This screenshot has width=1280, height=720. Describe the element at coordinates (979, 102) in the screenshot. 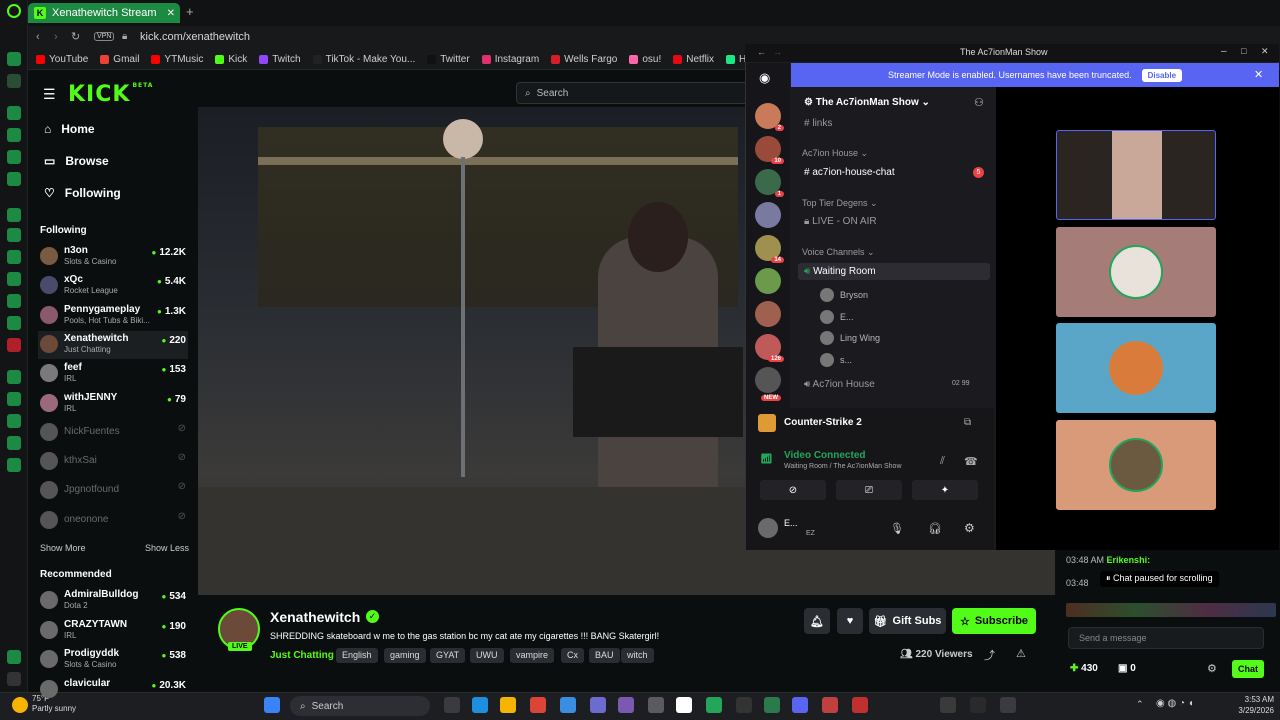

I see `invite-icon: ⚇` at that location.